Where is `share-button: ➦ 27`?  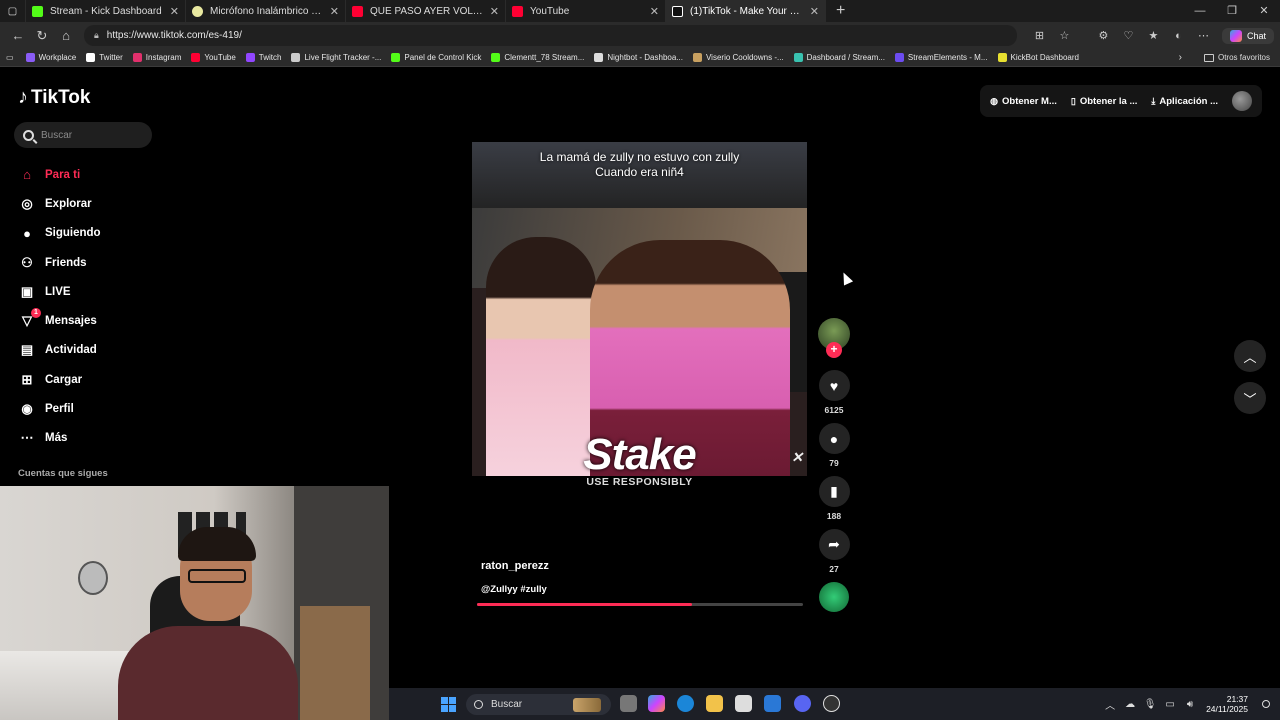
share-button: ➦ 27 is located at coordinates (834, 551).